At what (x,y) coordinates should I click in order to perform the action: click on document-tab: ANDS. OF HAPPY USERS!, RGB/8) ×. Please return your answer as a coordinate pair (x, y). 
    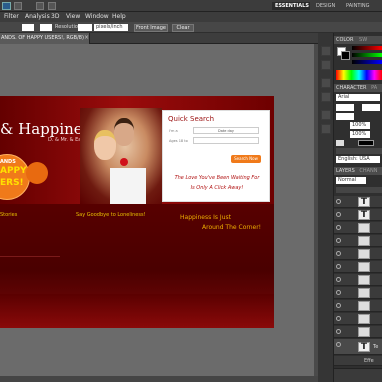
    Looking at the image, I should click on (45, 38).